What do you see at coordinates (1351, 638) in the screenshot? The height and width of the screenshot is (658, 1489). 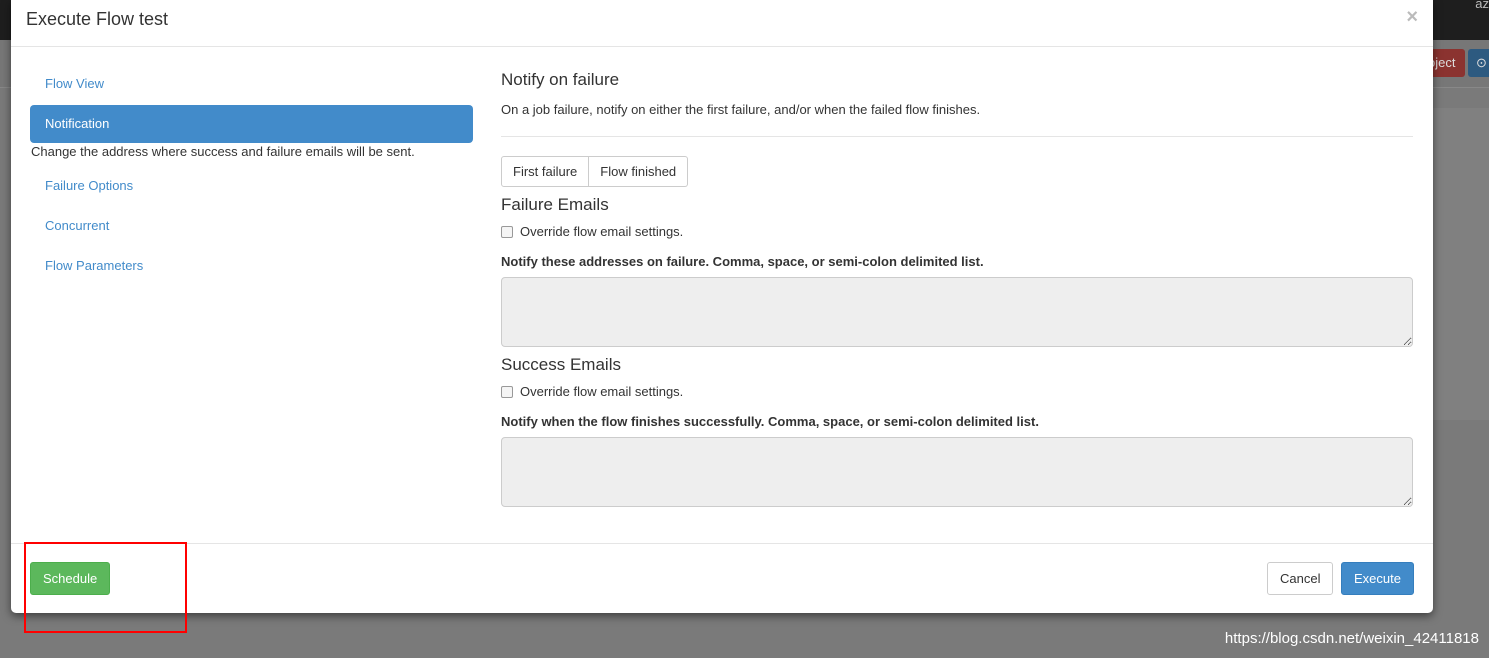 I see `watermark: https://blog.csdn.net/weixin_42411818` at bounding box center [1351, 638].